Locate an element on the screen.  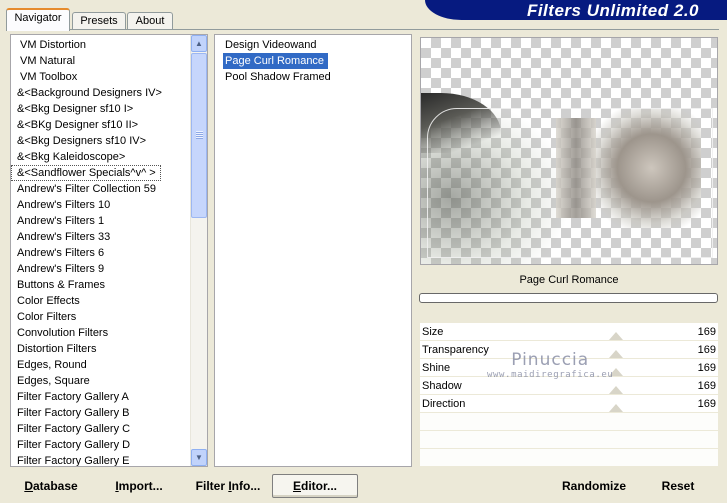
category-row: Andrew's Filters 33 is located at coordinates (100, 237).